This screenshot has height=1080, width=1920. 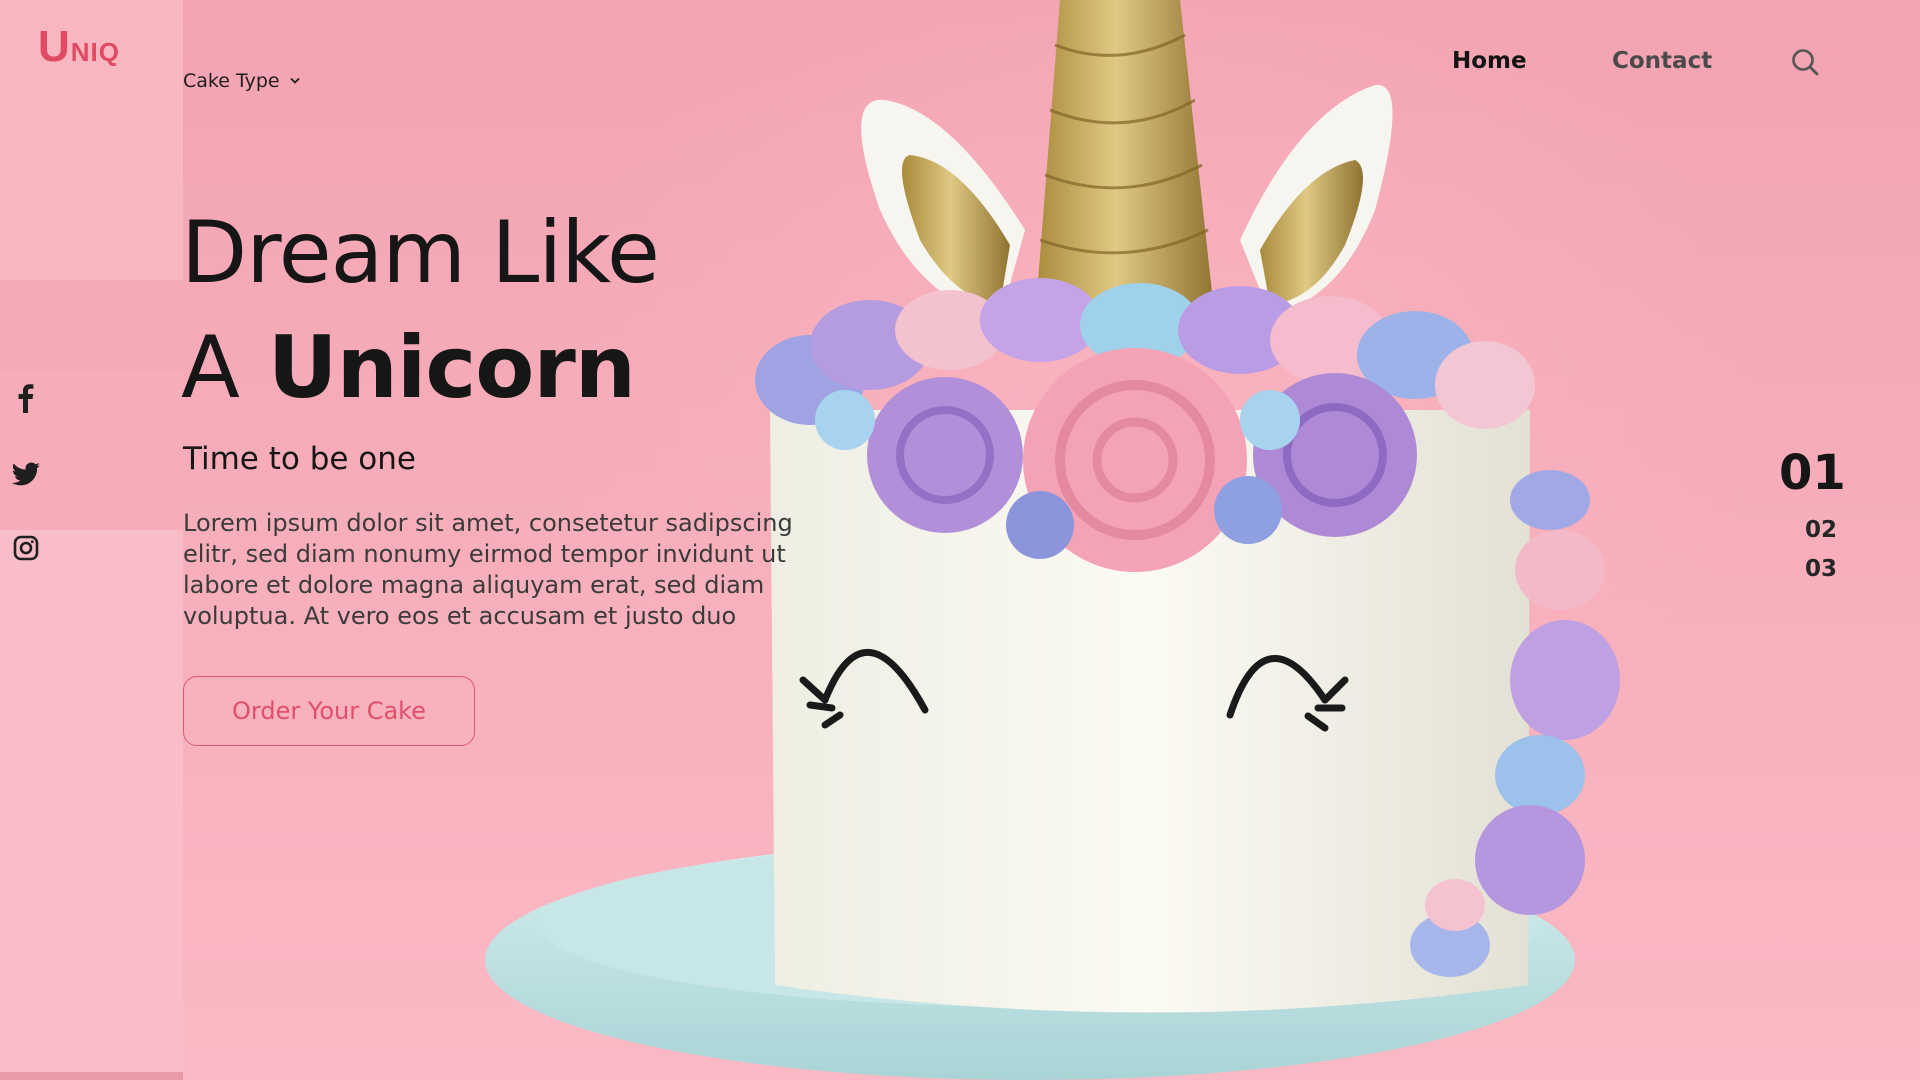 I want to click on brand-logo: UNIQ, so click(x=79, y=47).